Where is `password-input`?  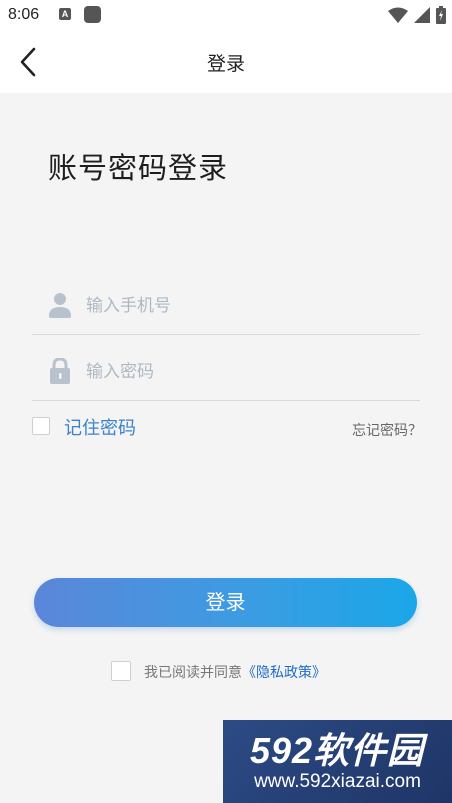
password-input is located at coordinates (246, 372).